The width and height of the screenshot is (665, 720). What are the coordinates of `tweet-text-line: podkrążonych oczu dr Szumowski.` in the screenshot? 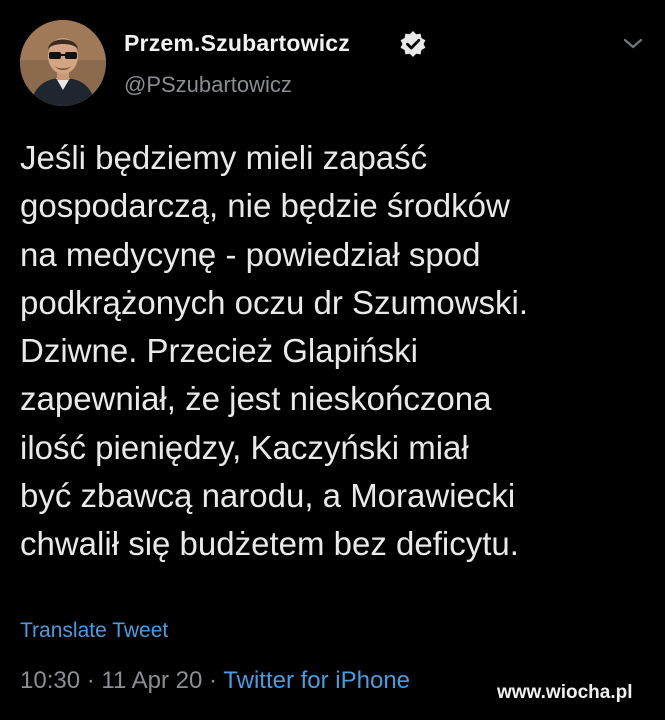 It's located at (274, 302).